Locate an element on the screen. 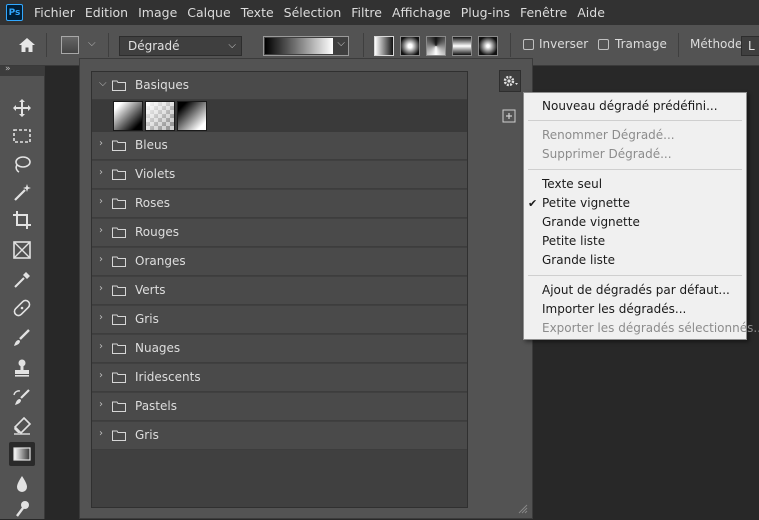  magic-wand-tool-icon is located at coordinates (22, 192).